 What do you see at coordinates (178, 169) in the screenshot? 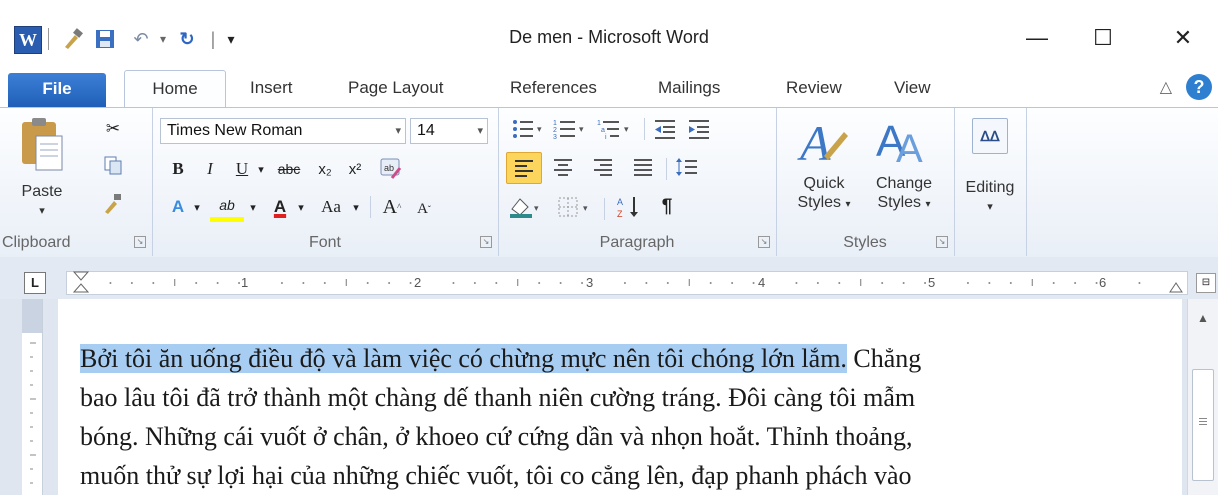
I see `bold-button: B` at bounding box center [178, 169].